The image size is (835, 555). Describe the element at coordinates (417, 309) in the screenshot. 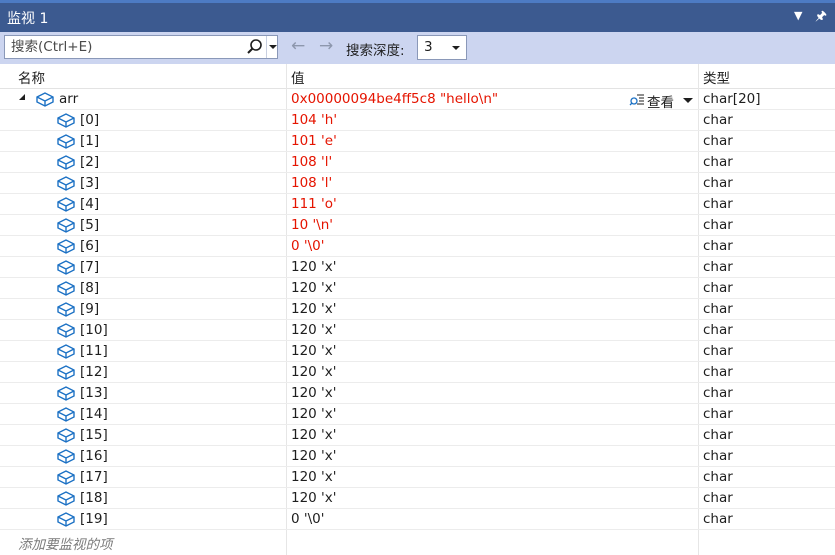

I see `watch-row: [9] 120 'x' char` at that location.